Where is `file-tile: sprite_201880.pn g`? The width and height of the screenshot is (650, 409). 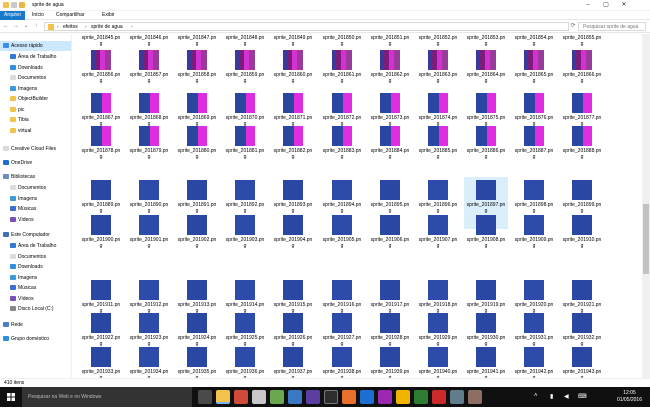
file-tile: sprite_201880.pn g is located at coordinates (197, 149).